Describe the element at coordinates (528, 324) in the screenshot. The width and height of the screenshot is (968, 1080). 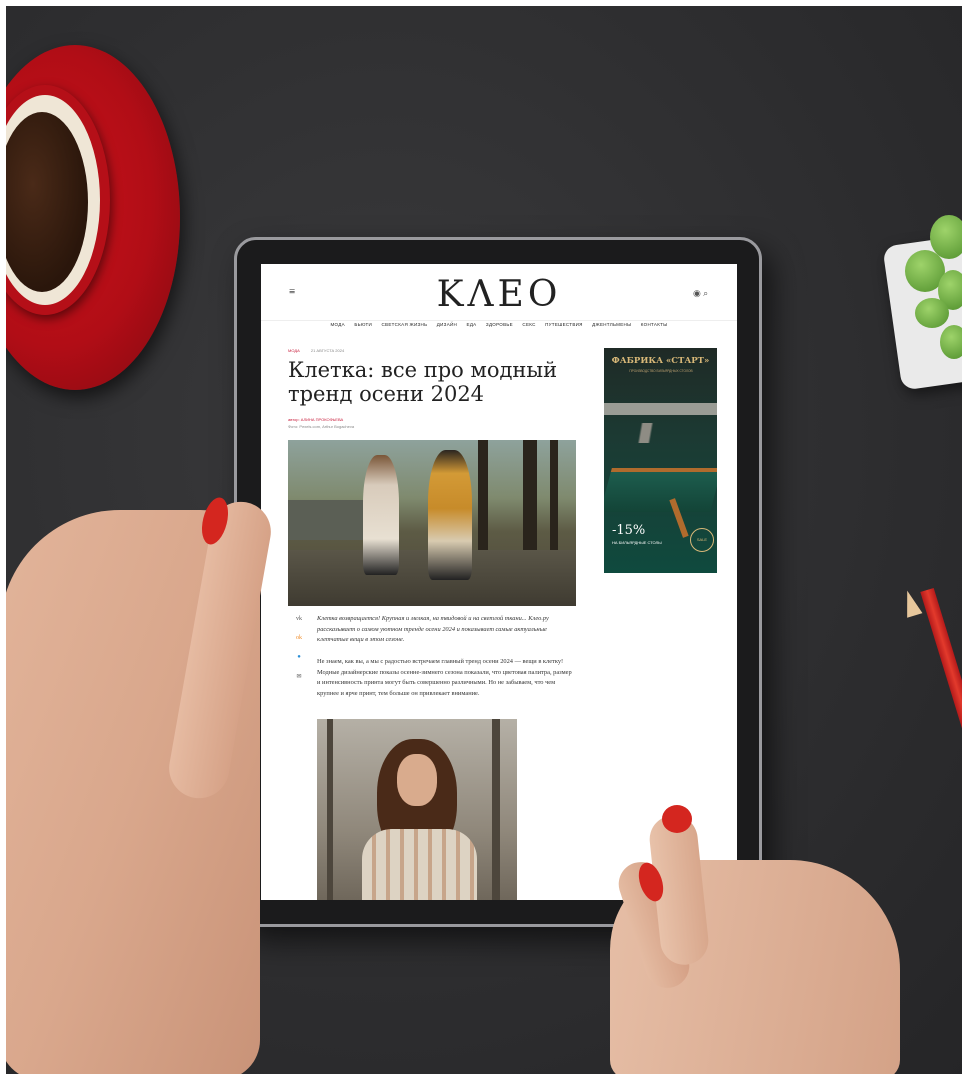
I see `nav-item-sex: СЕКС` at that location.